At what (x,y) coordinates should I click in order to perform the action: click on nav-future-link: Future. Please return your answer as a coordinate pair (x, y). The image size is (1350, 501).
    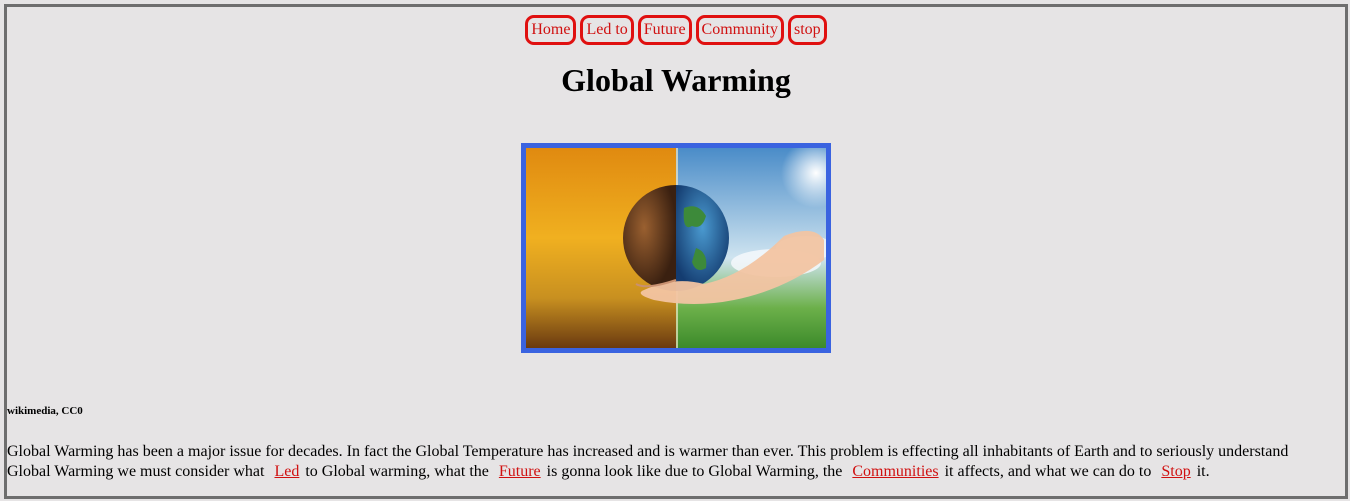
    Looking at the image, I should click on (664, 30).